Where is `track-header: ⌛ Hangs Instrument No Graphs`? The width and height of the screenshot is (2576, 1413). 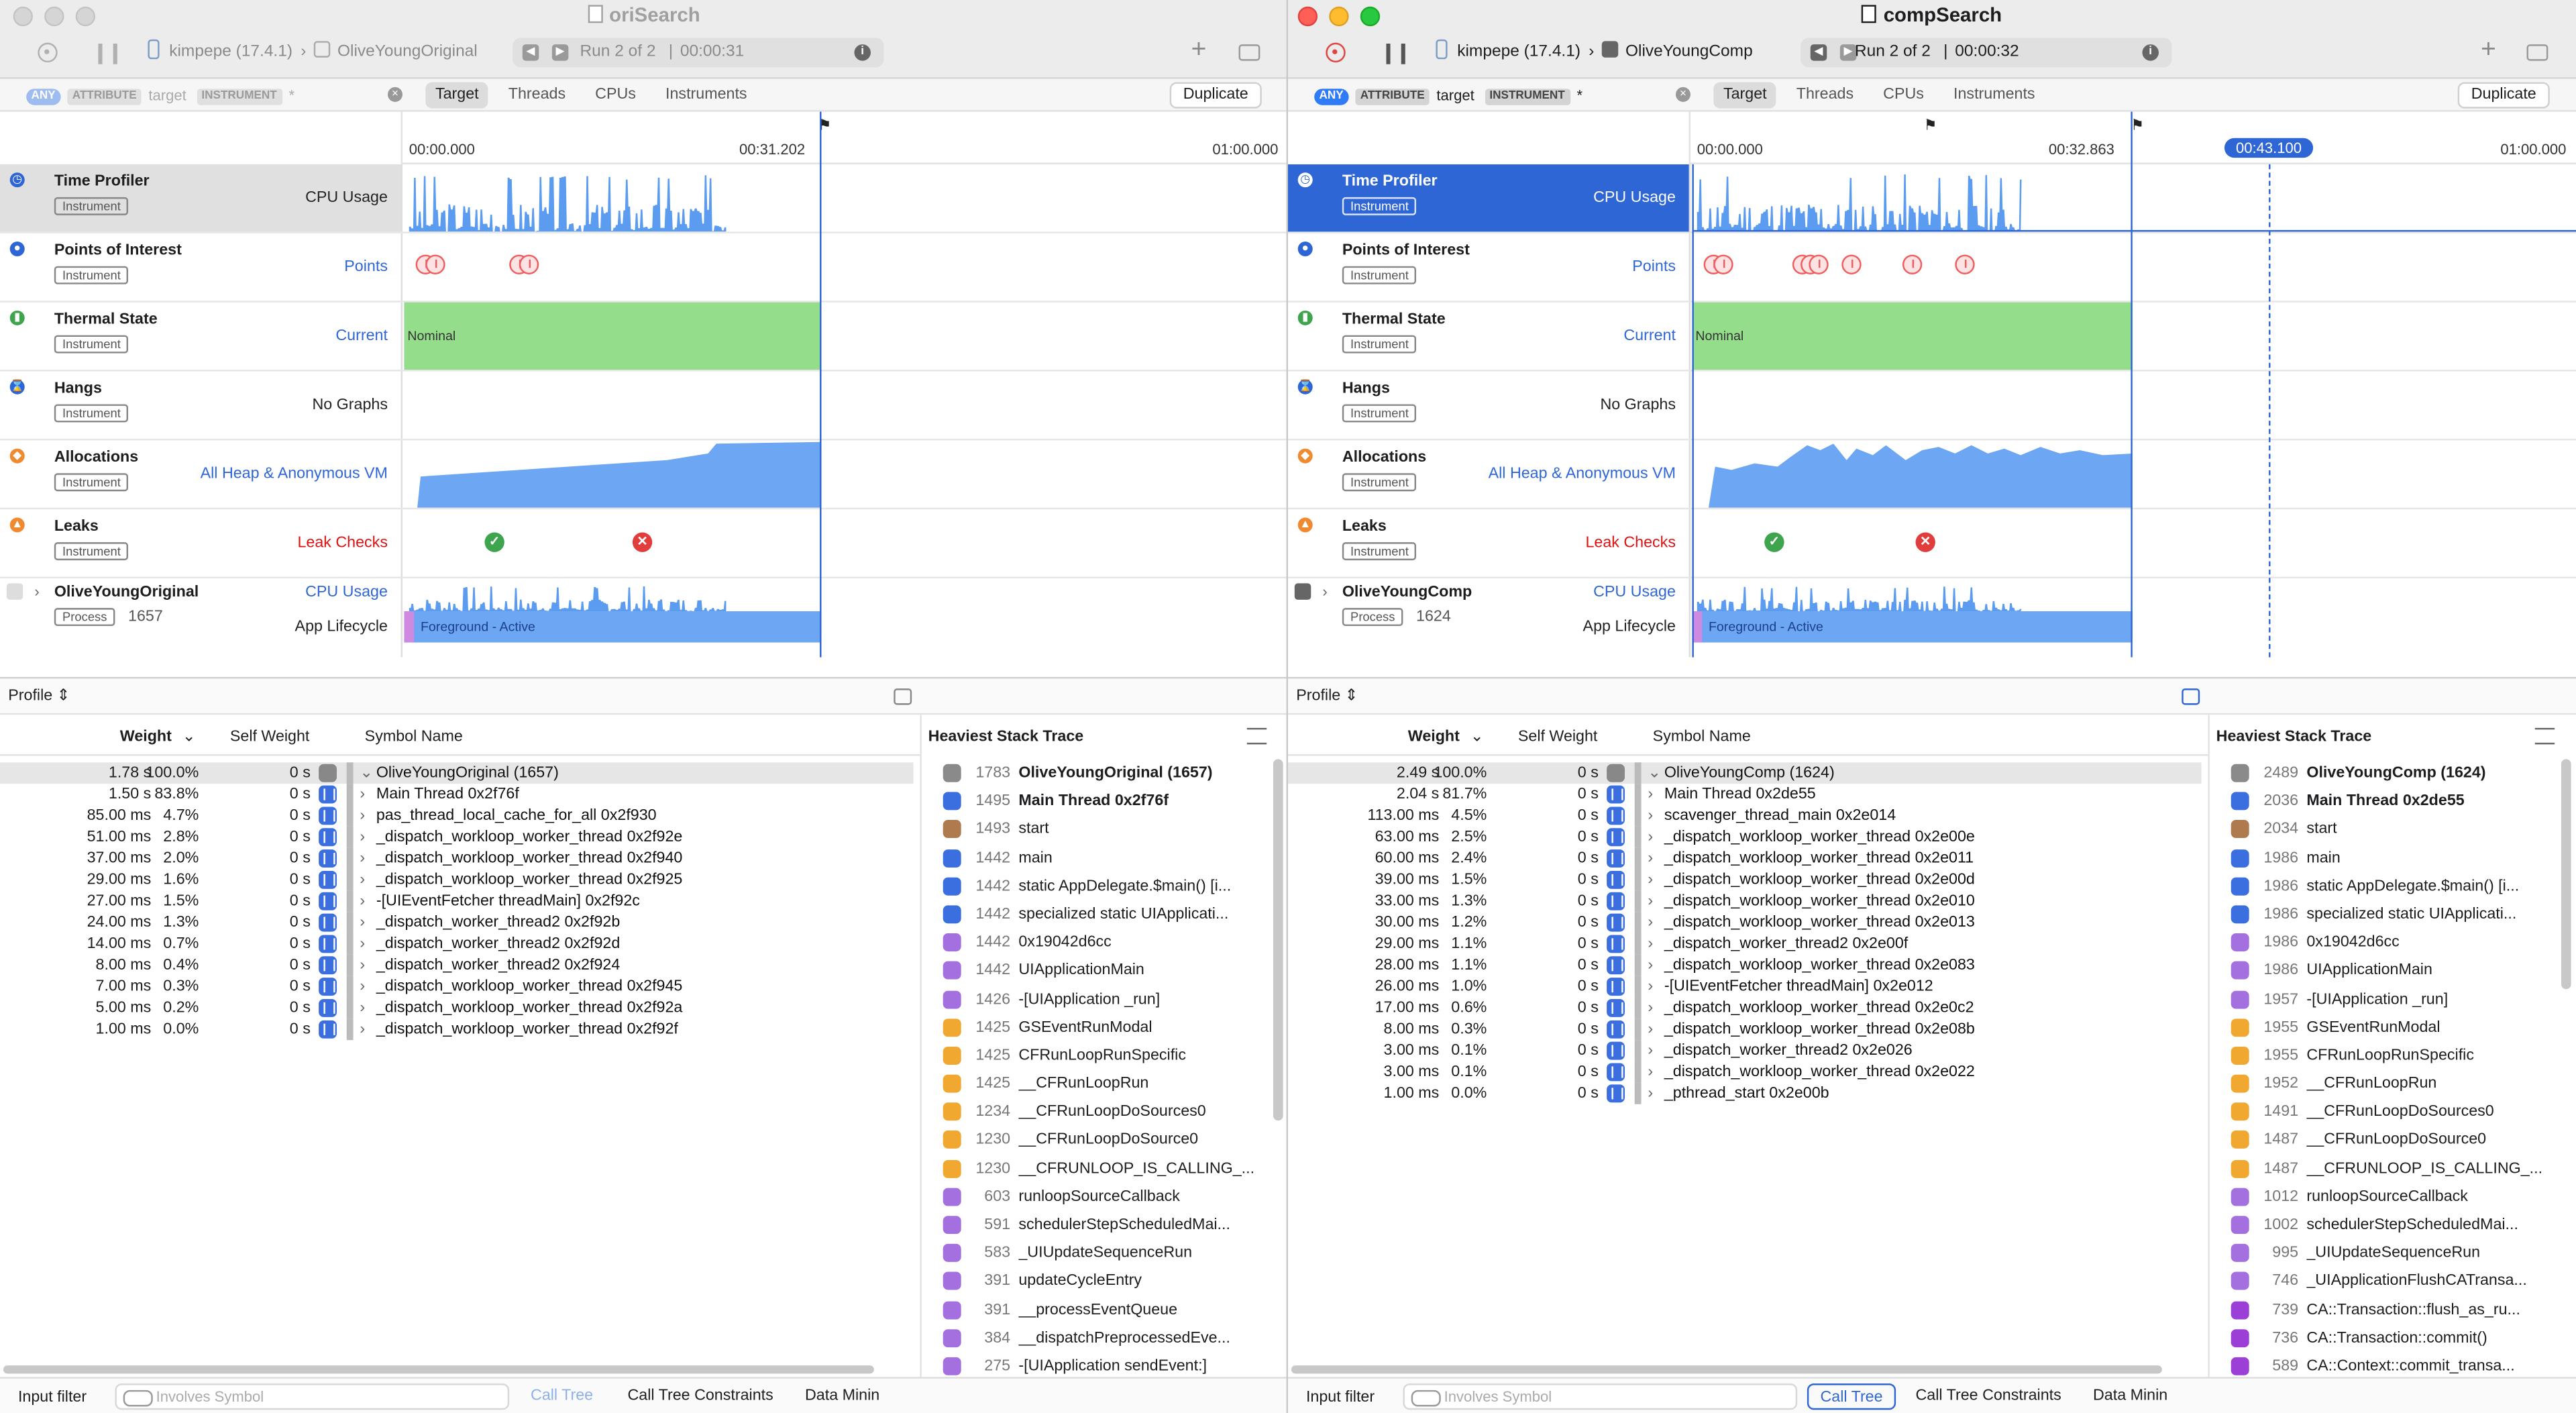 track-header: ⌛ Hangs Instrument No Graphs is located at coordinates (1489, 405).